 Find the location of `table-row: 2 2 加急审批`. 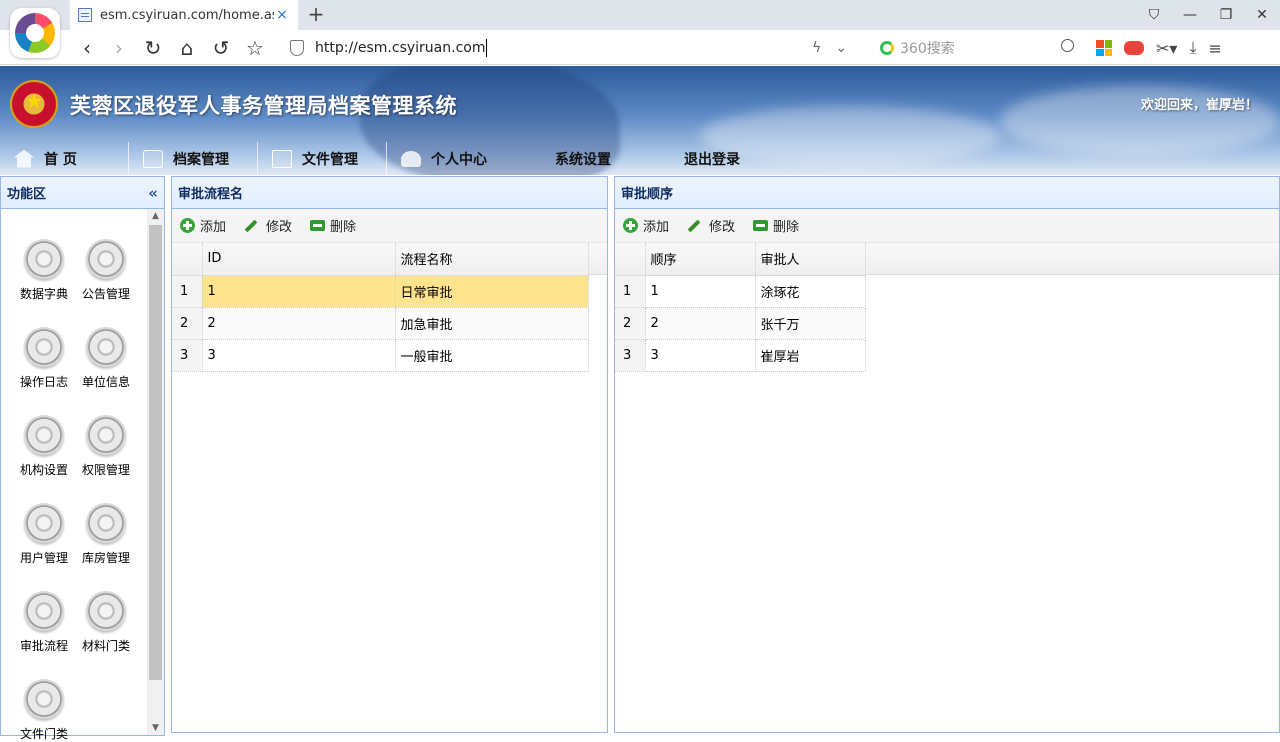

table-row: 2 2 加急审批 is located at coordinates (380, 323).